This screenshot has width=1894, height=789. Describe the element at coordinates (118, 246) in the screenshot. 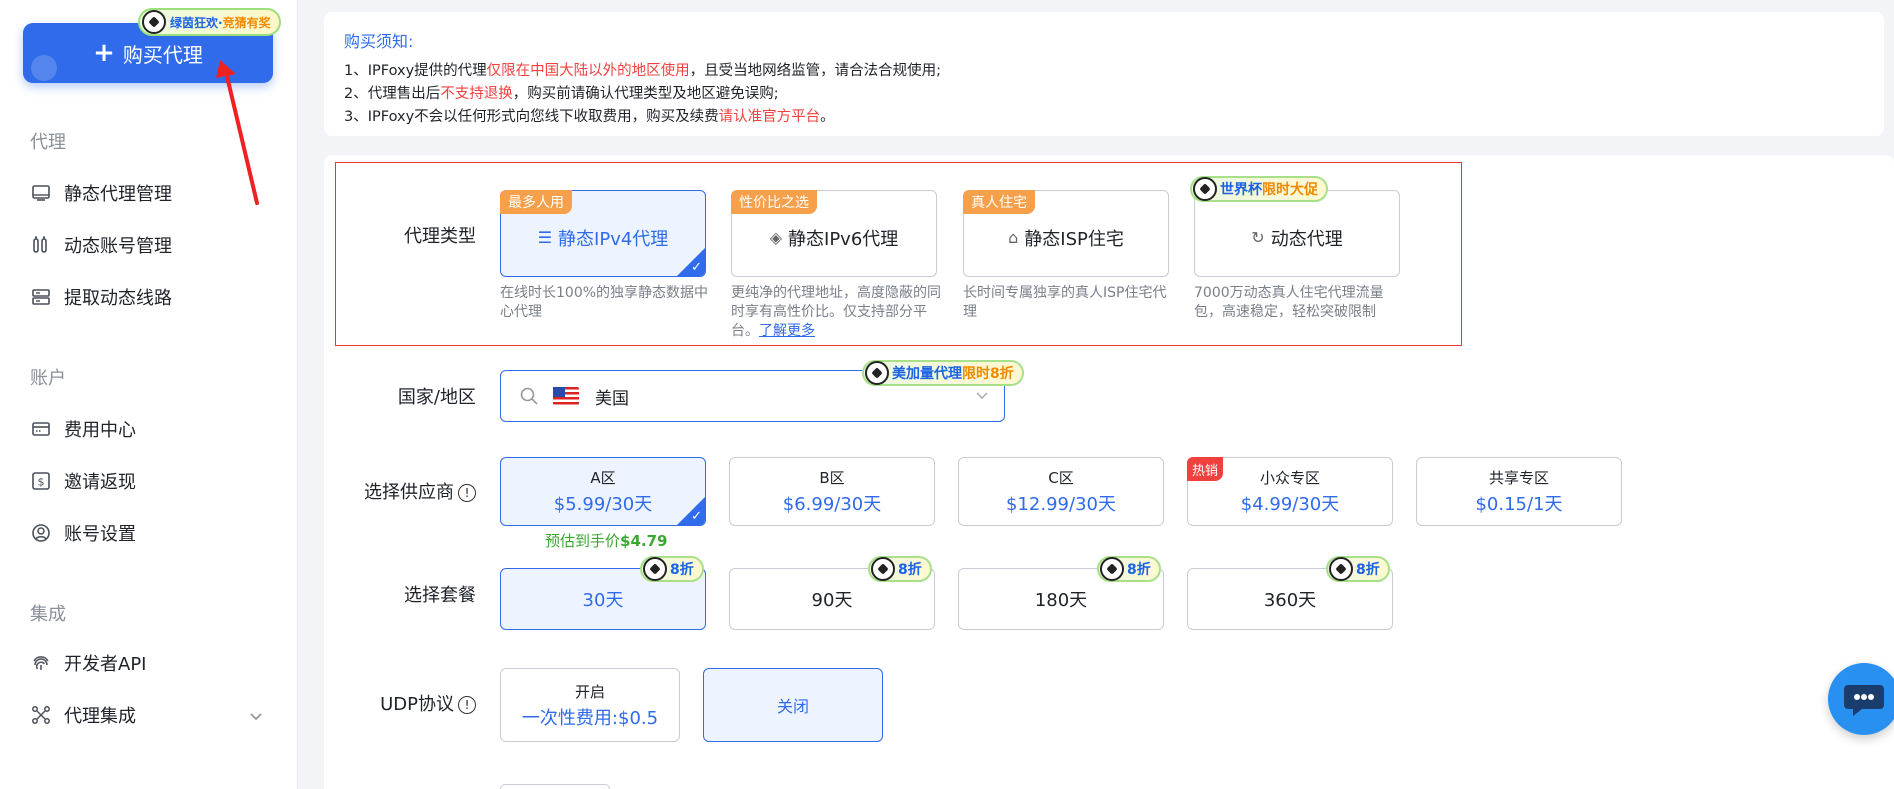

I see `sidebar-item-label: 动态账号管理` at that location.